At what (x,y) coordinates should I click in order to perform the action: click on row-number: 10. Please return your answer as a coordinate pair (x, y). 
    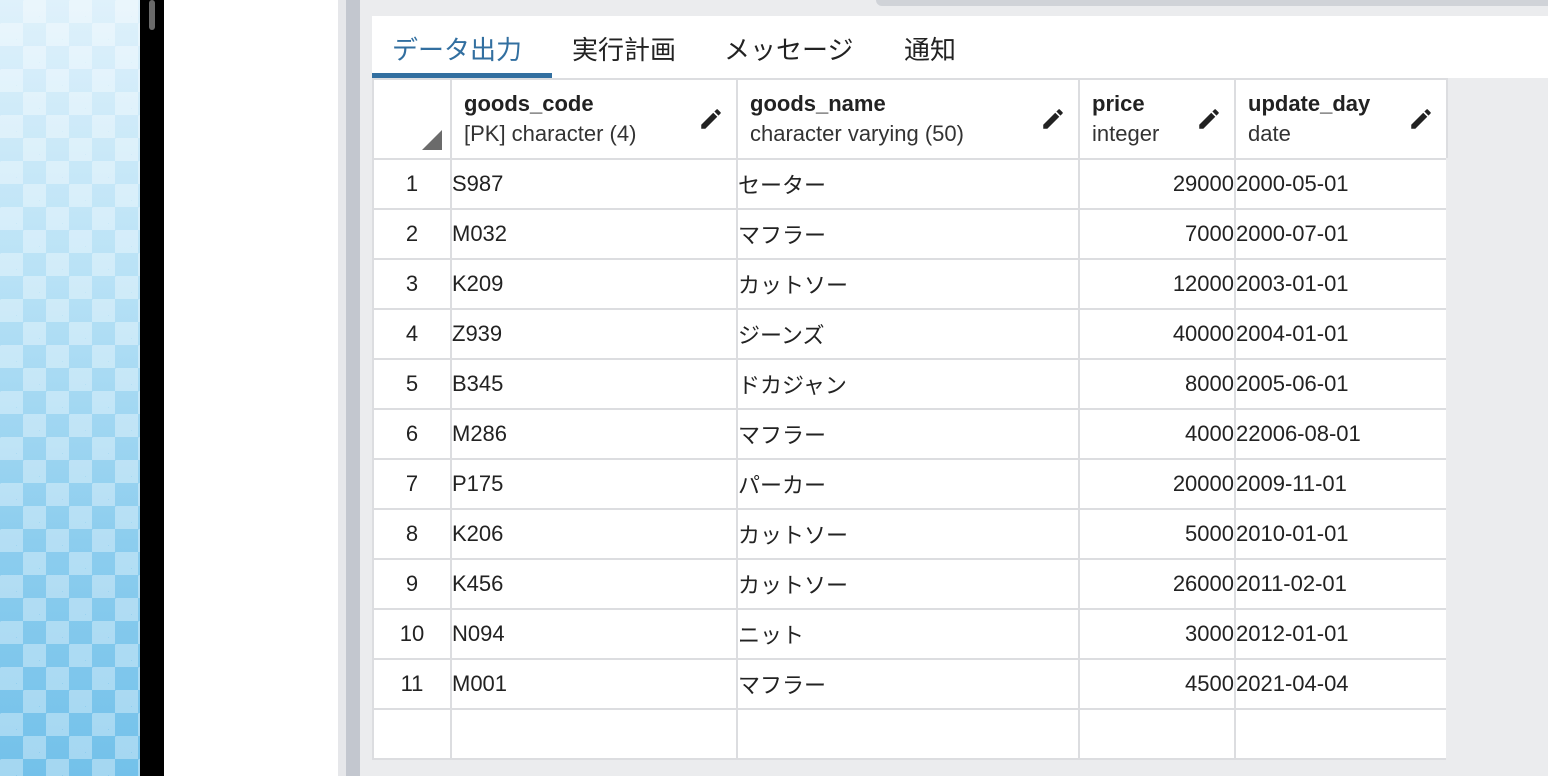
    Looking at the image, I should click on (412, 634).